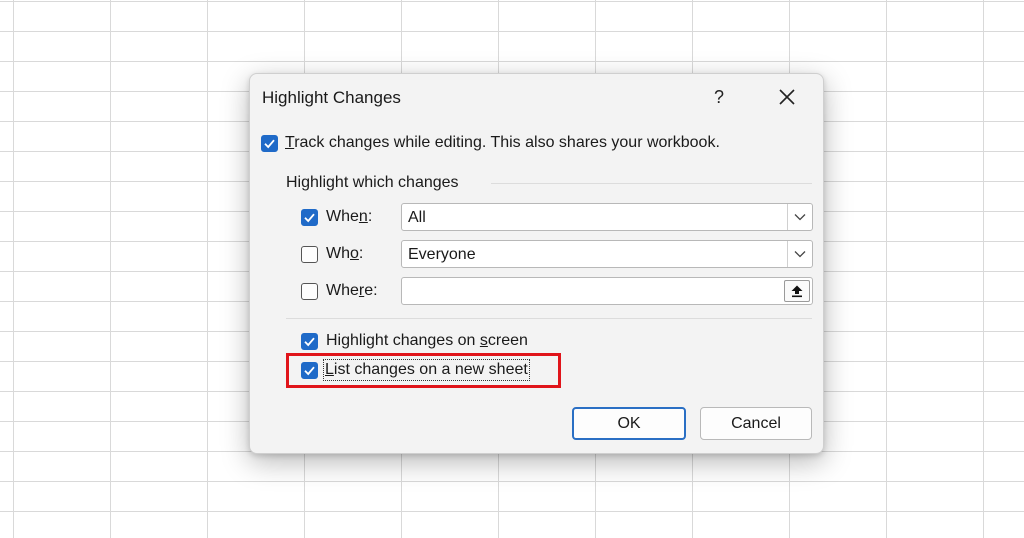 This screenshot has height=538, width=1024. I want to click on where-checkbox, so click(309, 291).